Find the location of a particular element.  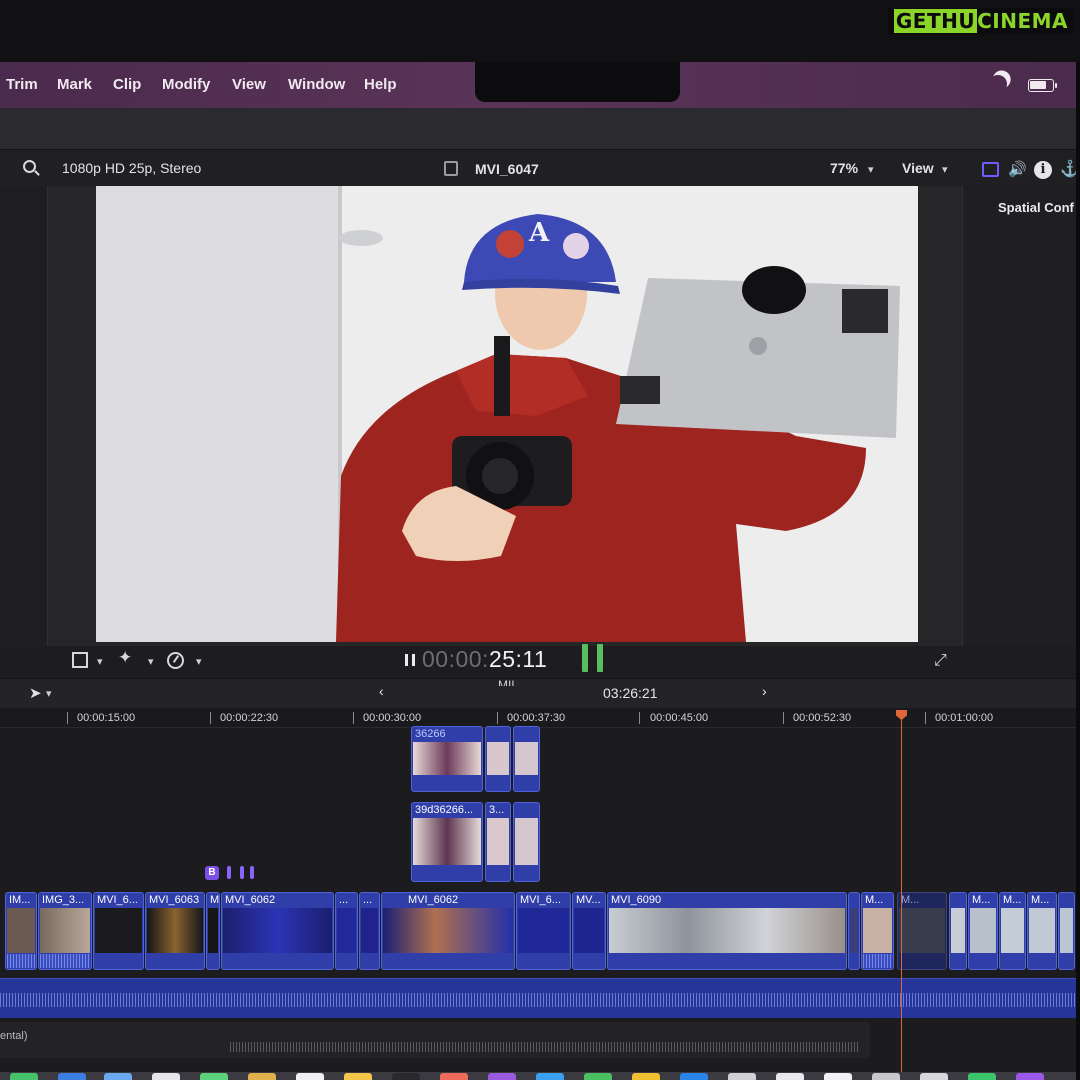

video-inspector-icon is located at coordinates (990, 169).